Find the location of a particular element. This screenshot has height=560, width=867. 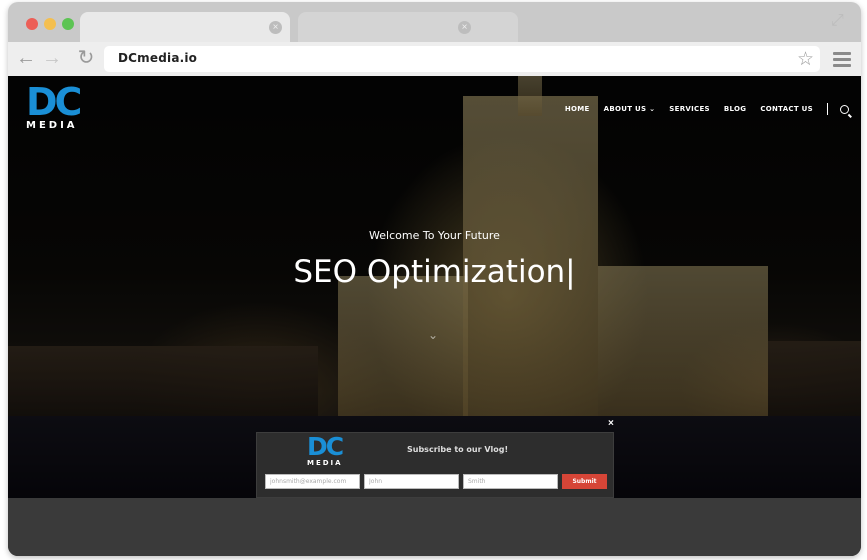

first-name-field is located at coordinates (411, 481).